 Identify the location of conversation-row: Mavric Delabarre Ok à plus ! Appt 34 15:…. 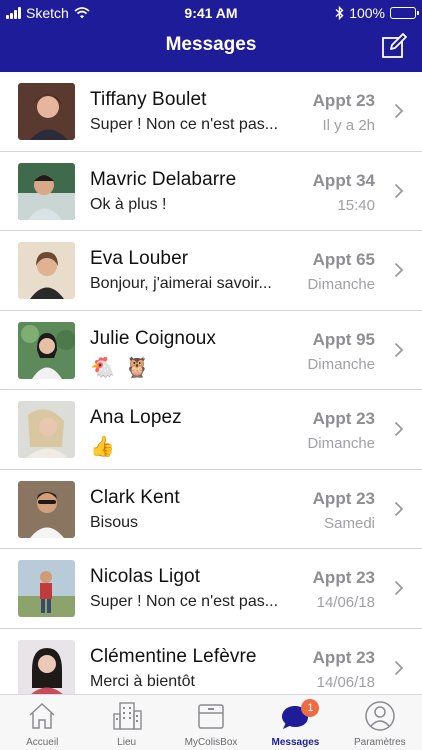
(211, 191).